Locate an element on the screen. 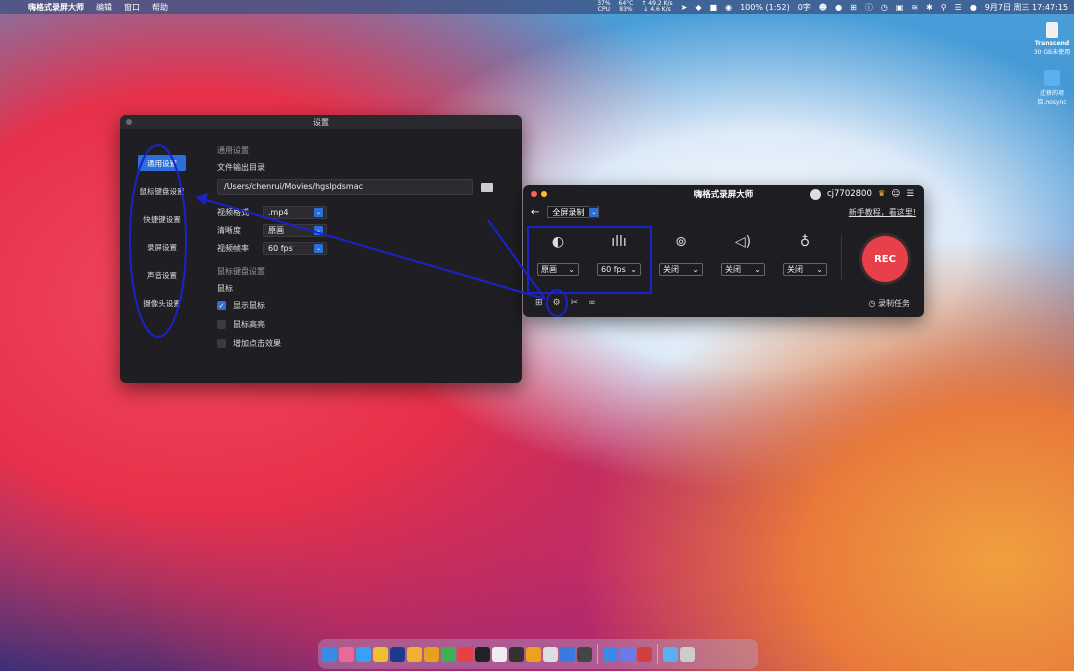 This screenshot has width=1074, height=671. nav-mouse-keyboard: 鼠标键盘设置 is located at coordinates (162, 191).